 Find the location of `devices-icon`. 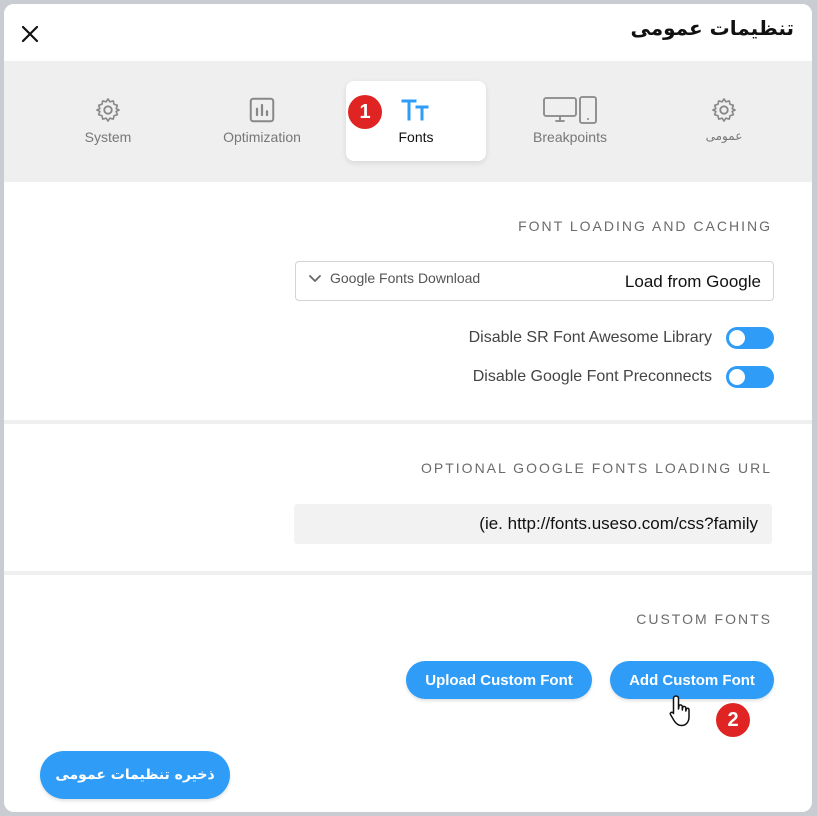

devices-icon is located at coordinates (570, 110).